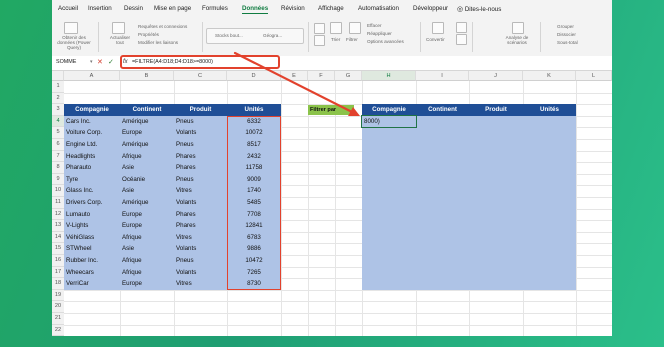 The height and width of the screenshot is (347, 664). Describe the element at coordinates (355, 28) in the screenshot. I see `filter-icon` at that location.